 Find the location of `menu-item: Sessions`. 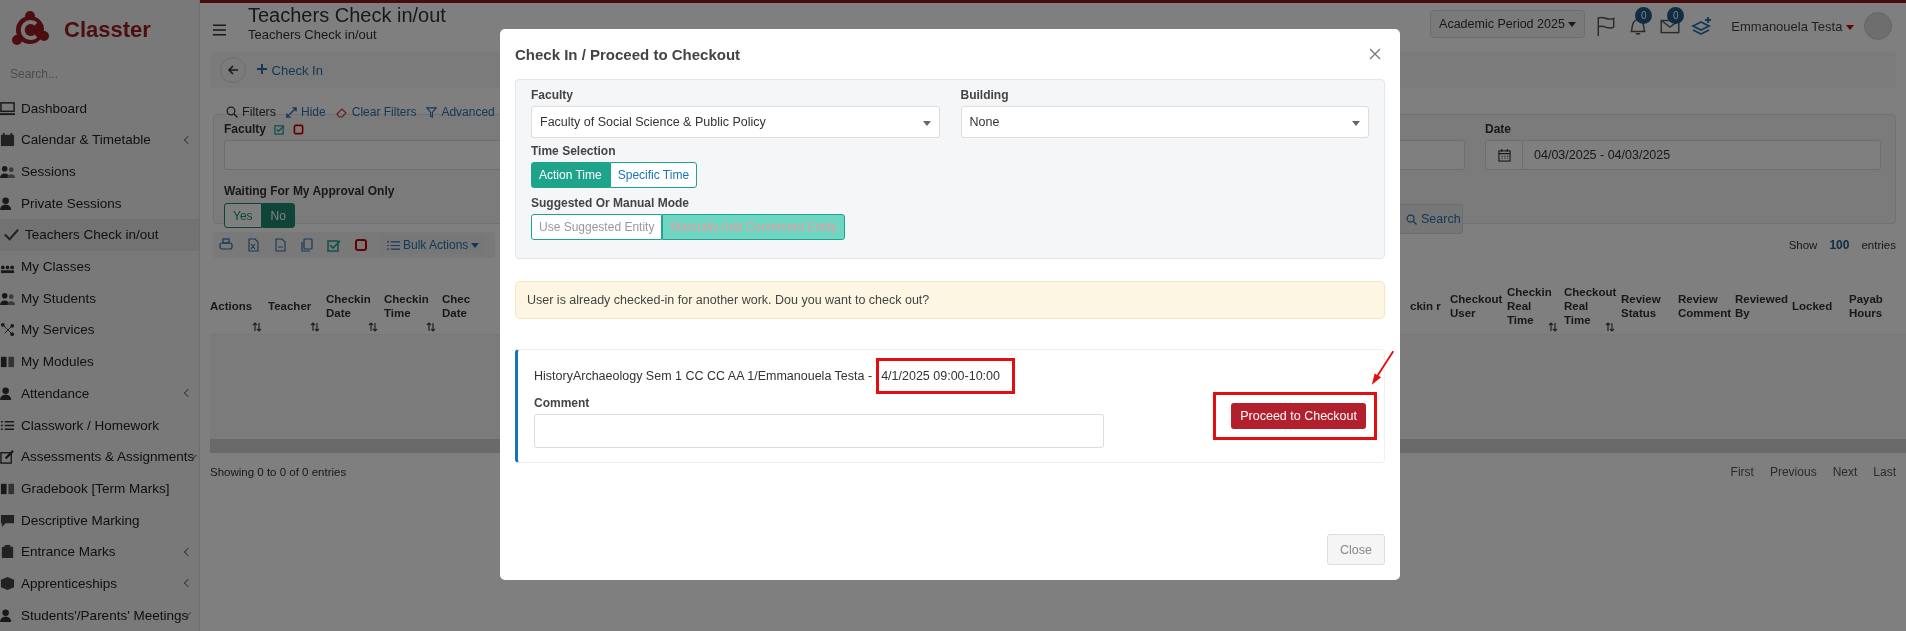

menu-item: Sessions is located at coordinates (99, 171).